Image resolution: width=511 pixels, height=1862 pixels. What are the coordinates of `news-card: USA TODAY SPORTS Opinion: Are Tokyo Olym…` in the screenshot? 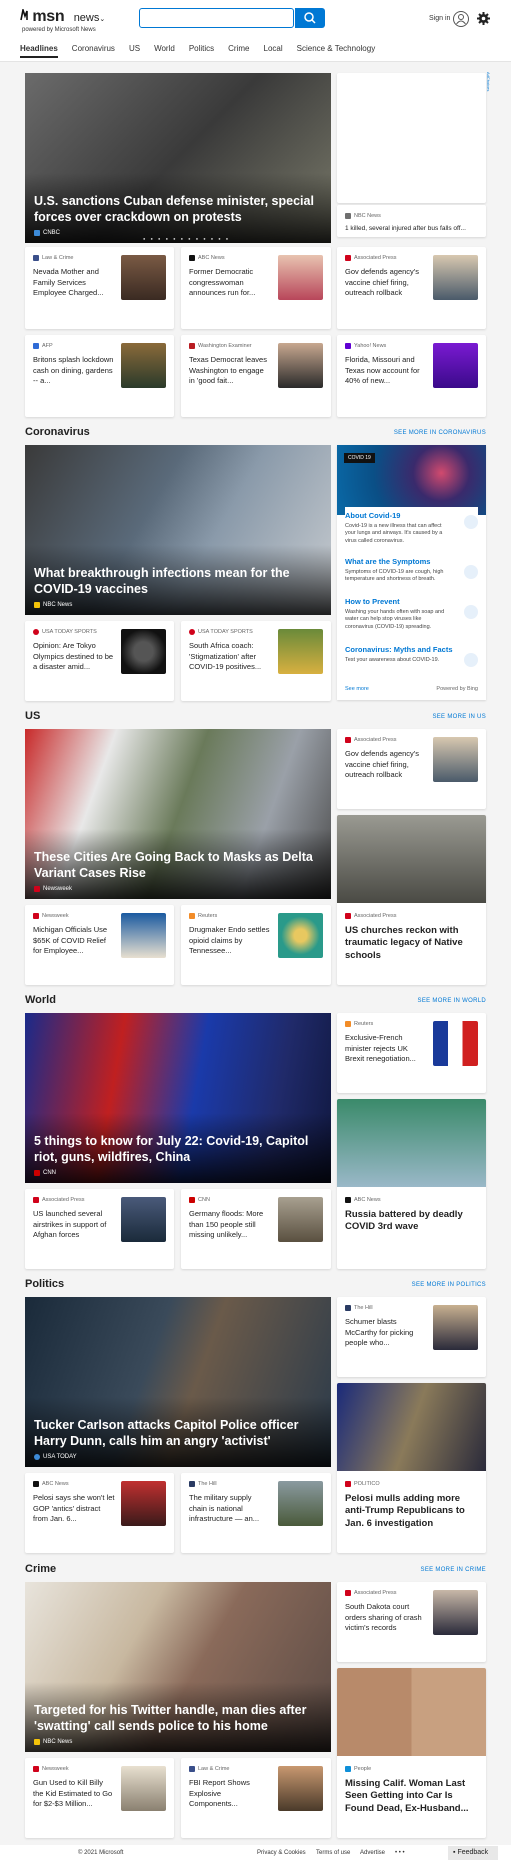 It's located at (99, 661).